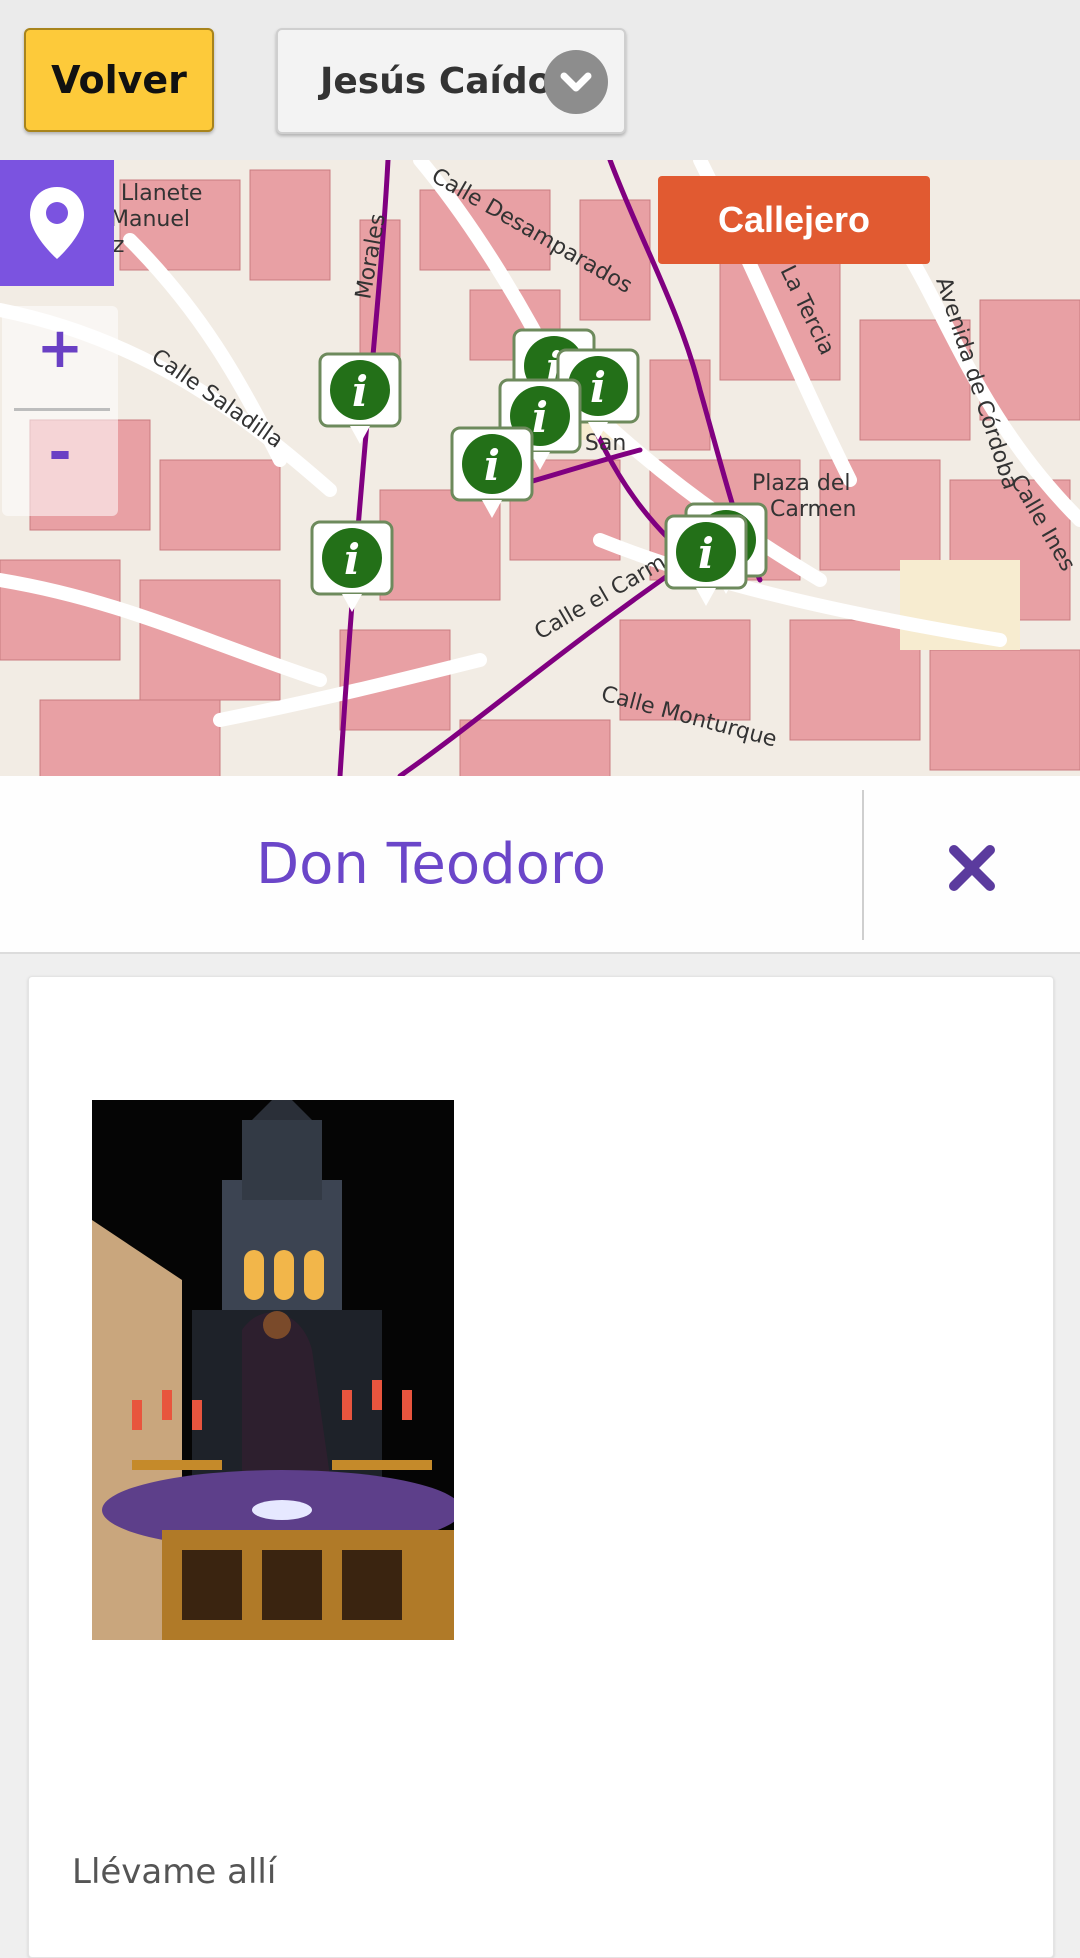 This screenshot has height=1958, width=1080. What do you see at coordinates (813, 509) in the screenshot?
I see `svg-text: Carmen` at bounding box center [813, 509].